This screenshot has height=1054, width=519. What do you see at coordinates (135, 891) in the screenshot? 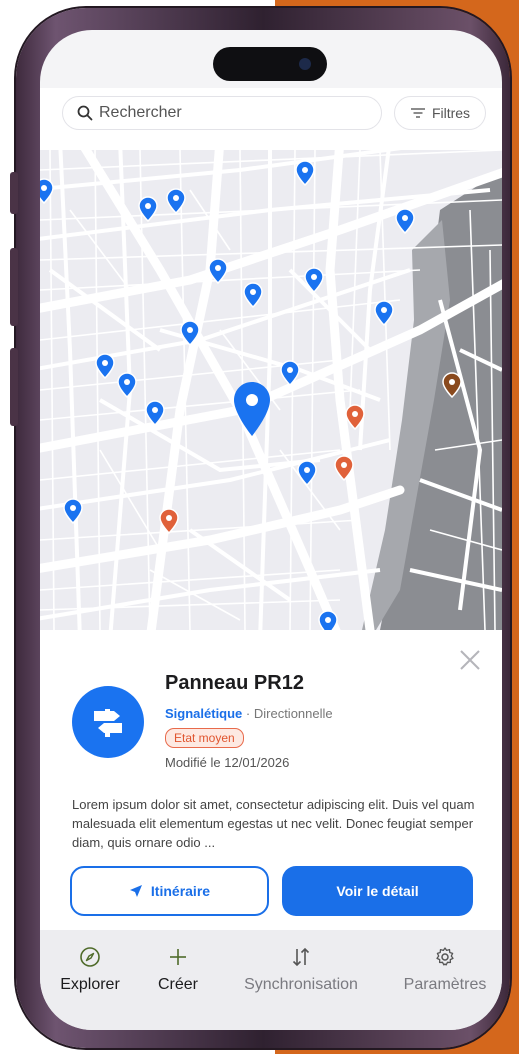
I see `navigation-arrow-icon` at bounding box center [135, 891].